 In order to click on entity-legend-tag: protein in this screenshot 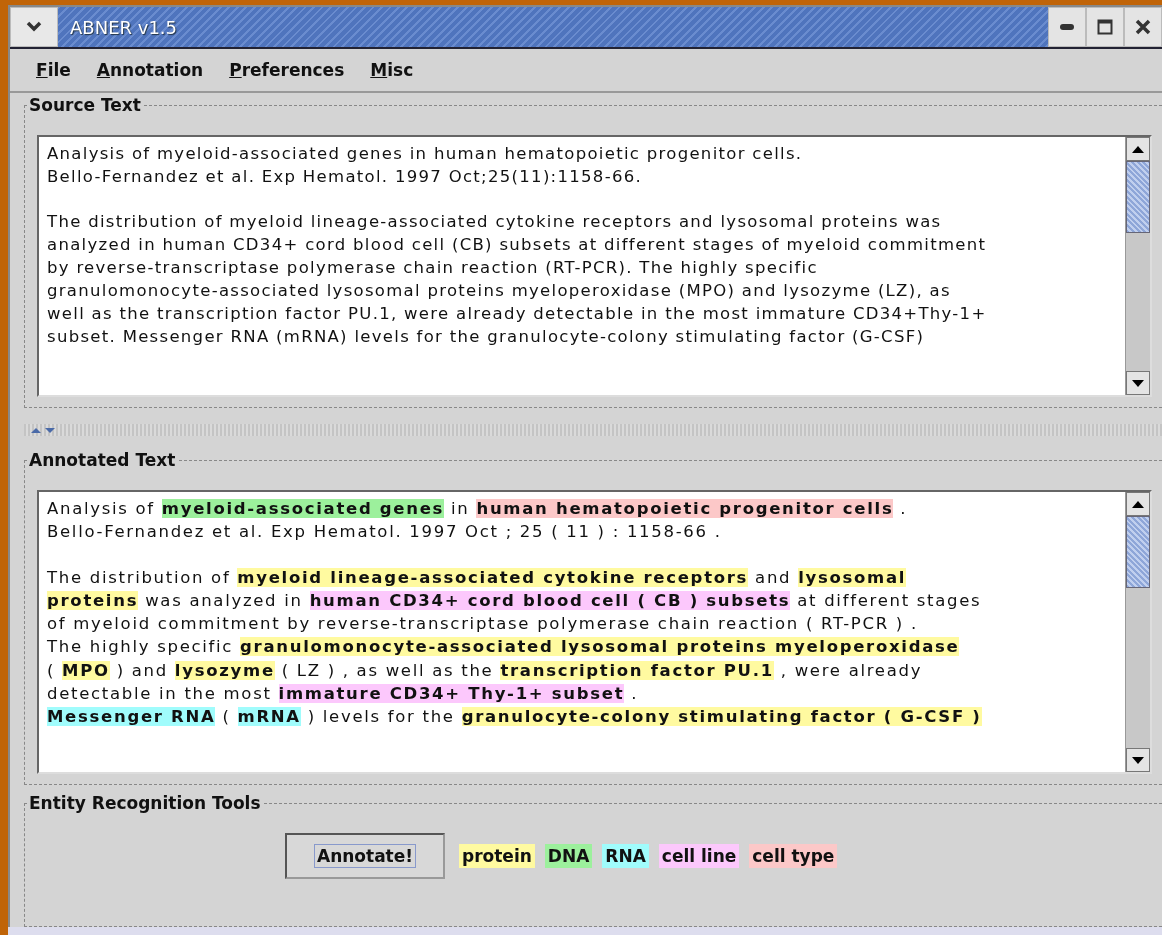, I will do `click(497, 856)`.